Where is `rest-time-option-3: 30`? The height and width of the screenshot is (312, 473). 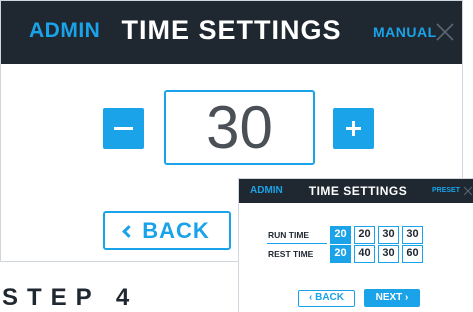 rest-time-option-3: 30 is located at coordinates (388, 254).